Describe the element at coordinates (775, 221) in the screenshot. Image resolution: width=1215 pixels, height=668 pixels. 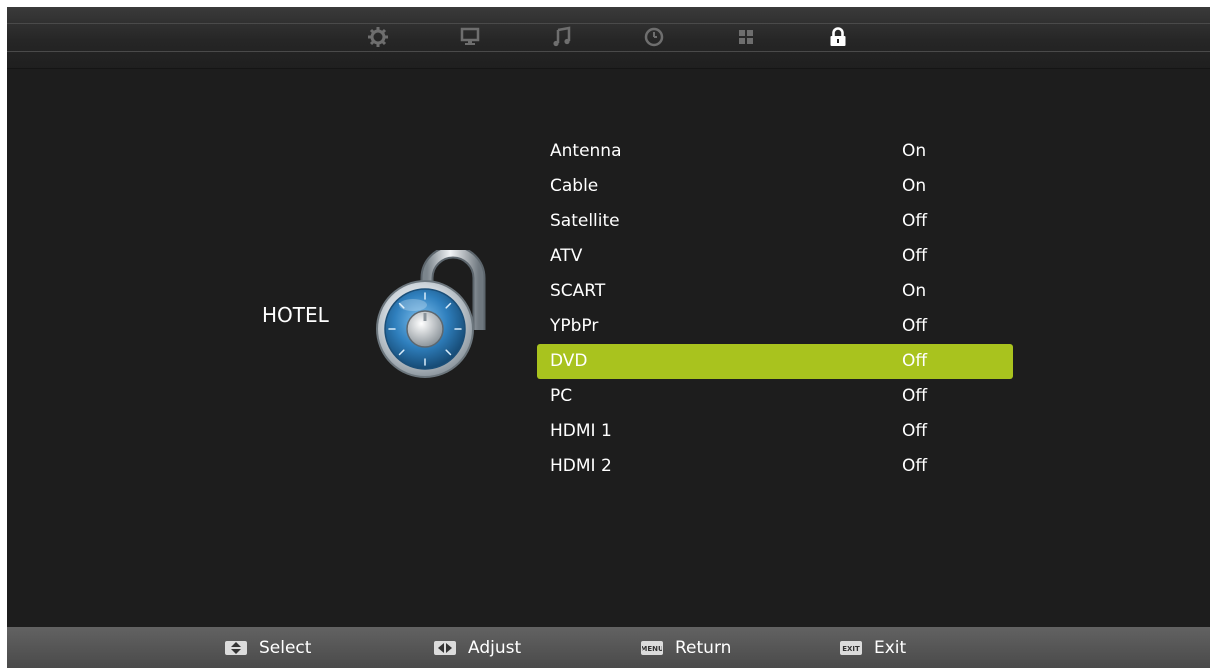
I see `menu-item-satellite: Satellite Off` at that location.